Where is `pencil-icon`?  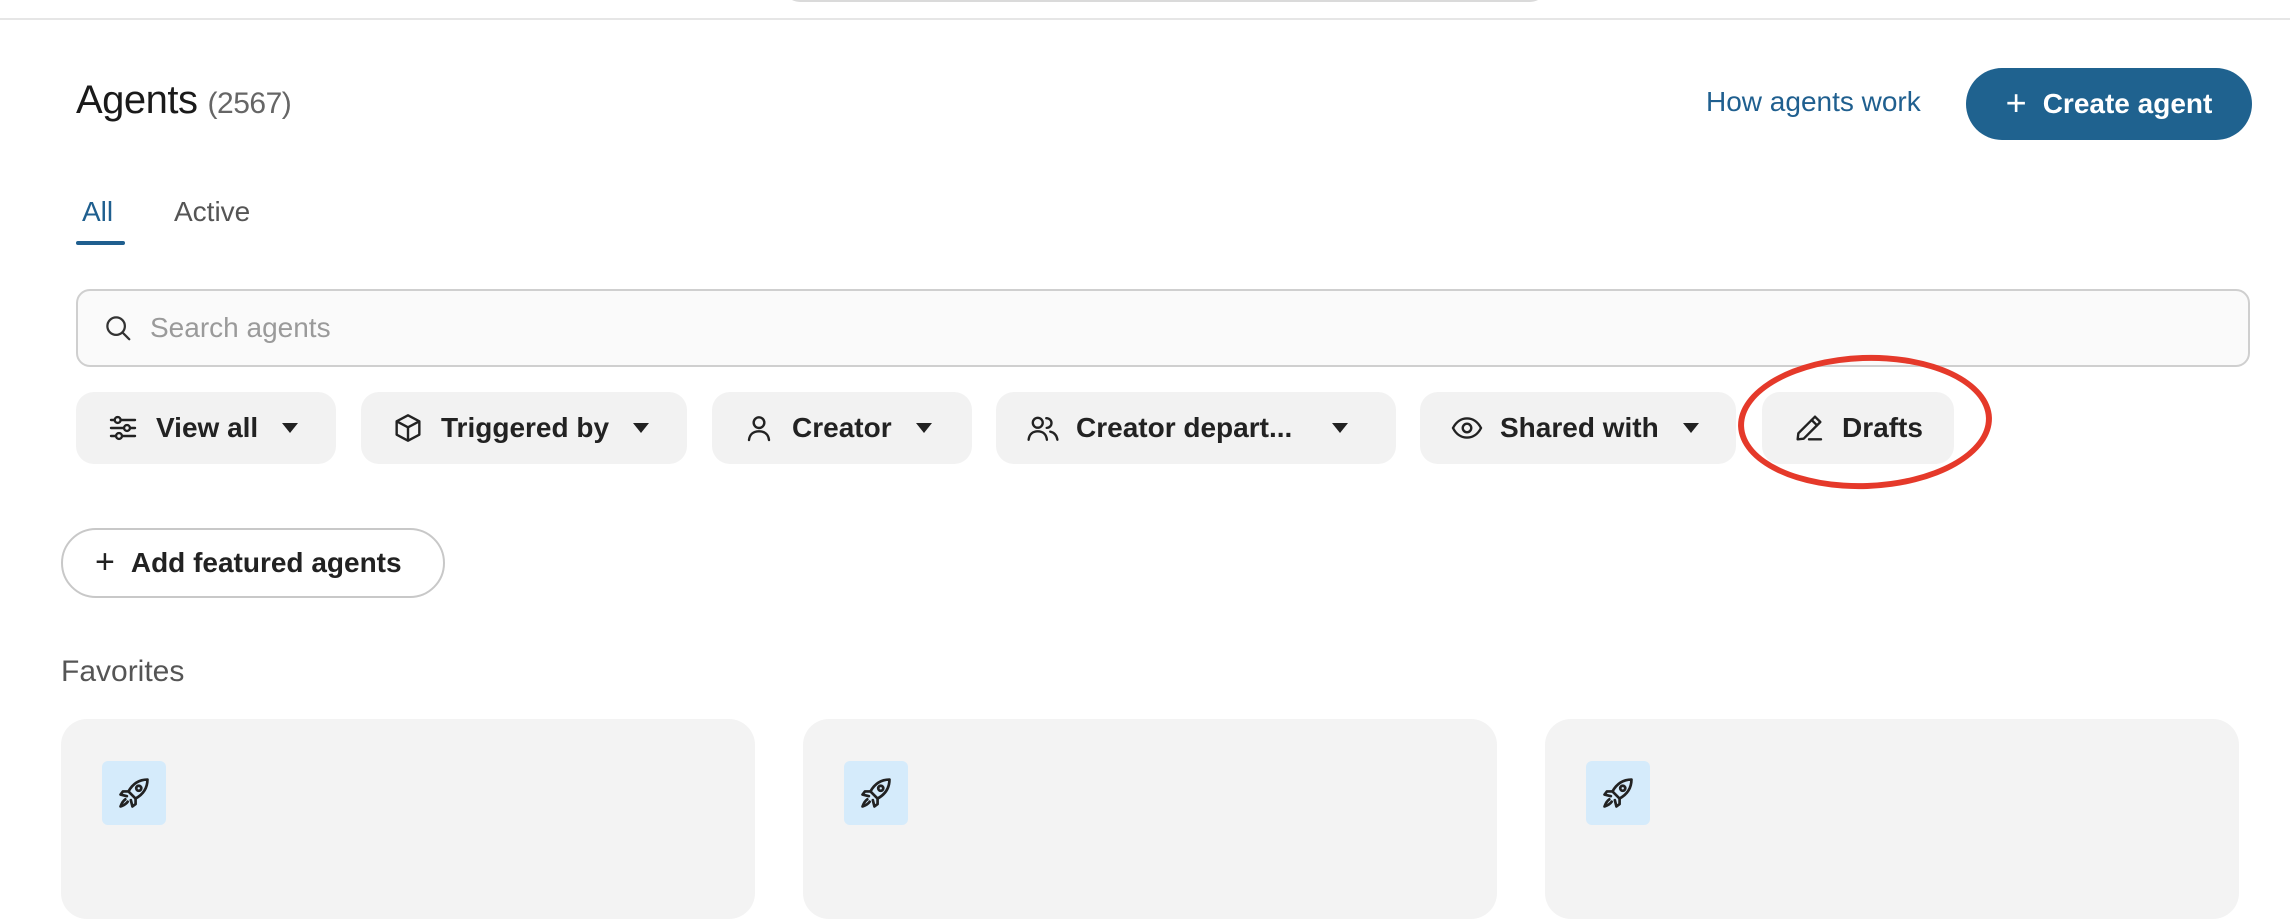
pencil-icon is located at coordinates (1809, 428).